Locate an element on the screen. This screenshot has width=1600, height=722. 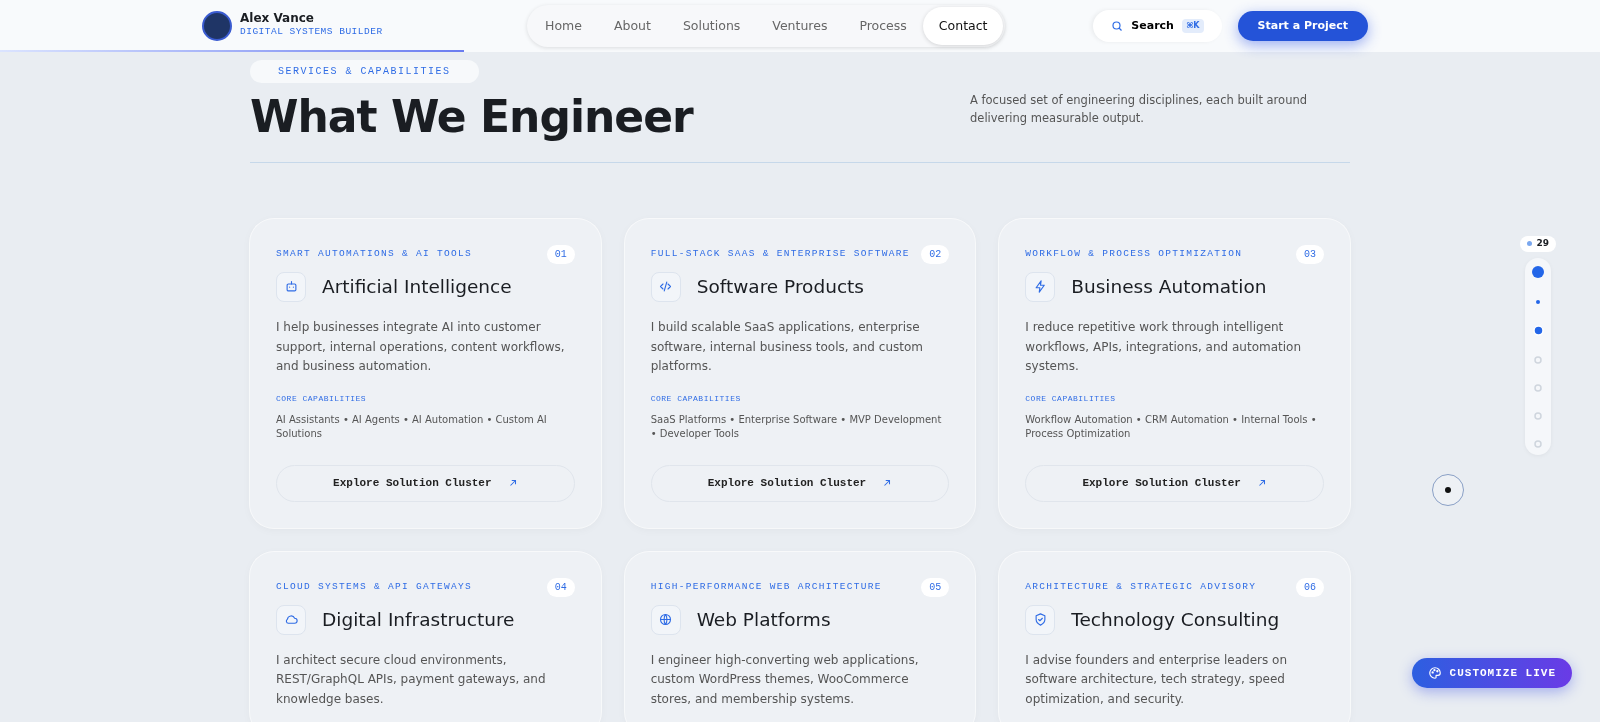
card-eyebrow: CLOUD SYSTEMS & API GATEWAYS is located at coordinates (374, 587).